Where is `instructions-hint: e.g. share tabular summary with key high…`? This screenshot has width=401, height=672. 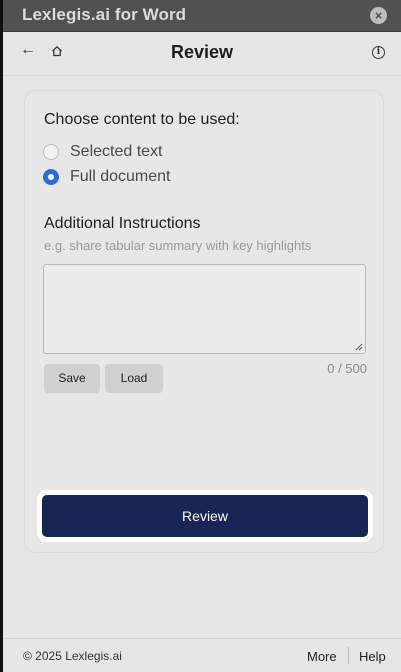 instructions-hint: e.g. share tabular summary with key high… is located at coordinates (178, 245).